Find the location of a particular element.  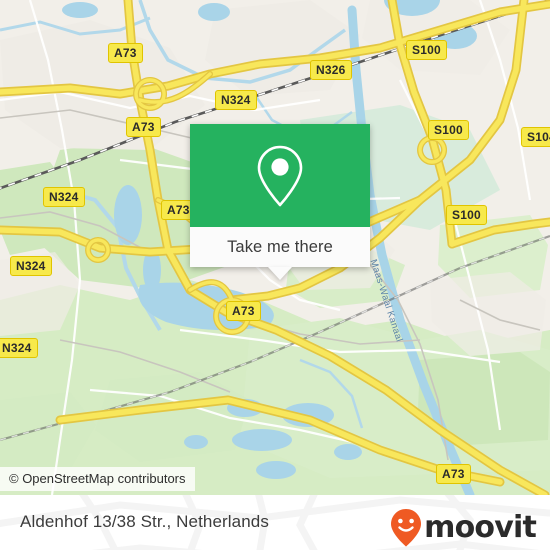

road-shield: S104 is located at coordinates (535, 137).